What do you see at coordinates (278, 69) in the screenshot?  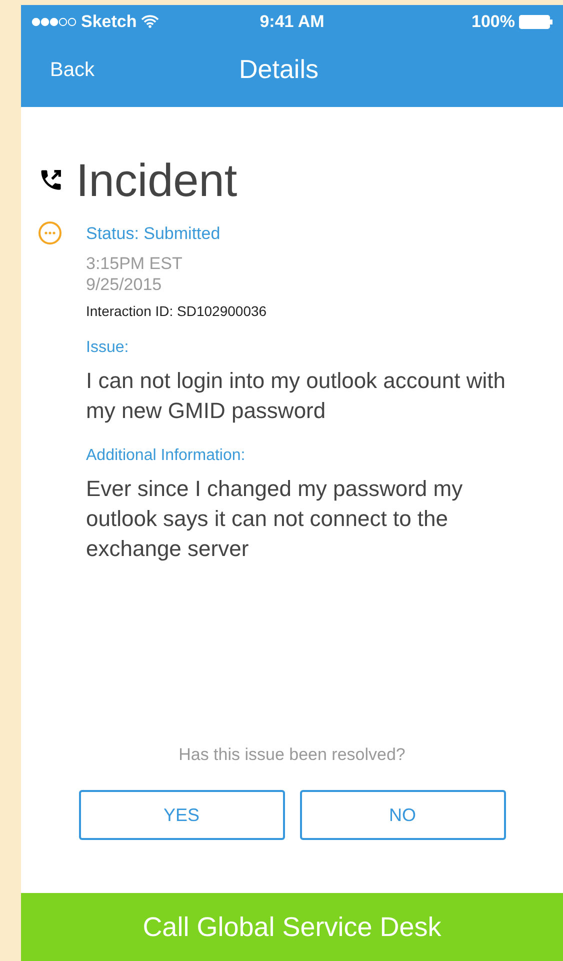 I see `page-title: Details` at bounding box center [278, 69].